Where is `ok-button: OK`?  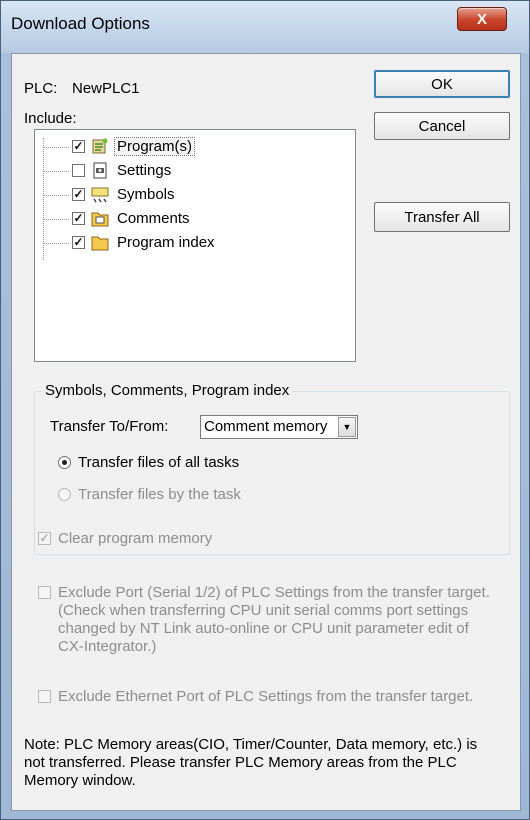 ok-button: OK is located at coordinates (442, 84).